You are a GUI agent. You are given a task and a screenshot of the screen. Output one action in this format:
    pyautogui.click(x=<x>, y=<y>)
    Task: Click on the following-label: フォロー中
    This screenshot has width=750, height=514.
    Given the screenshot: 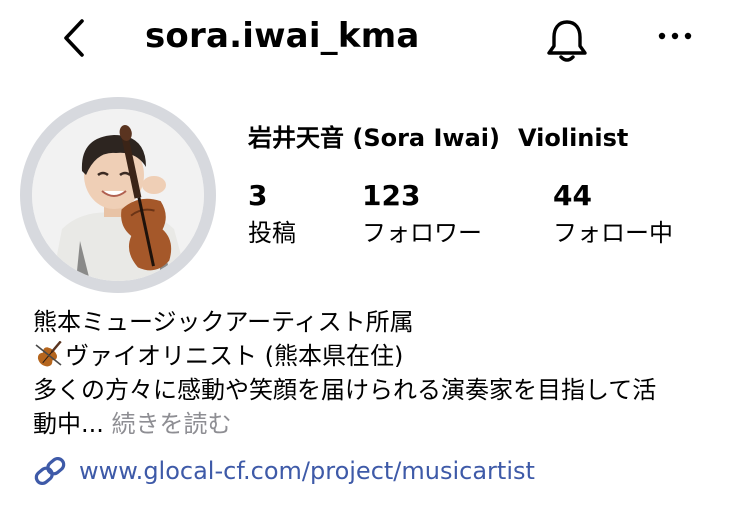 What is the action you would take?
    pyautogui.click(x=613, y=233)
    